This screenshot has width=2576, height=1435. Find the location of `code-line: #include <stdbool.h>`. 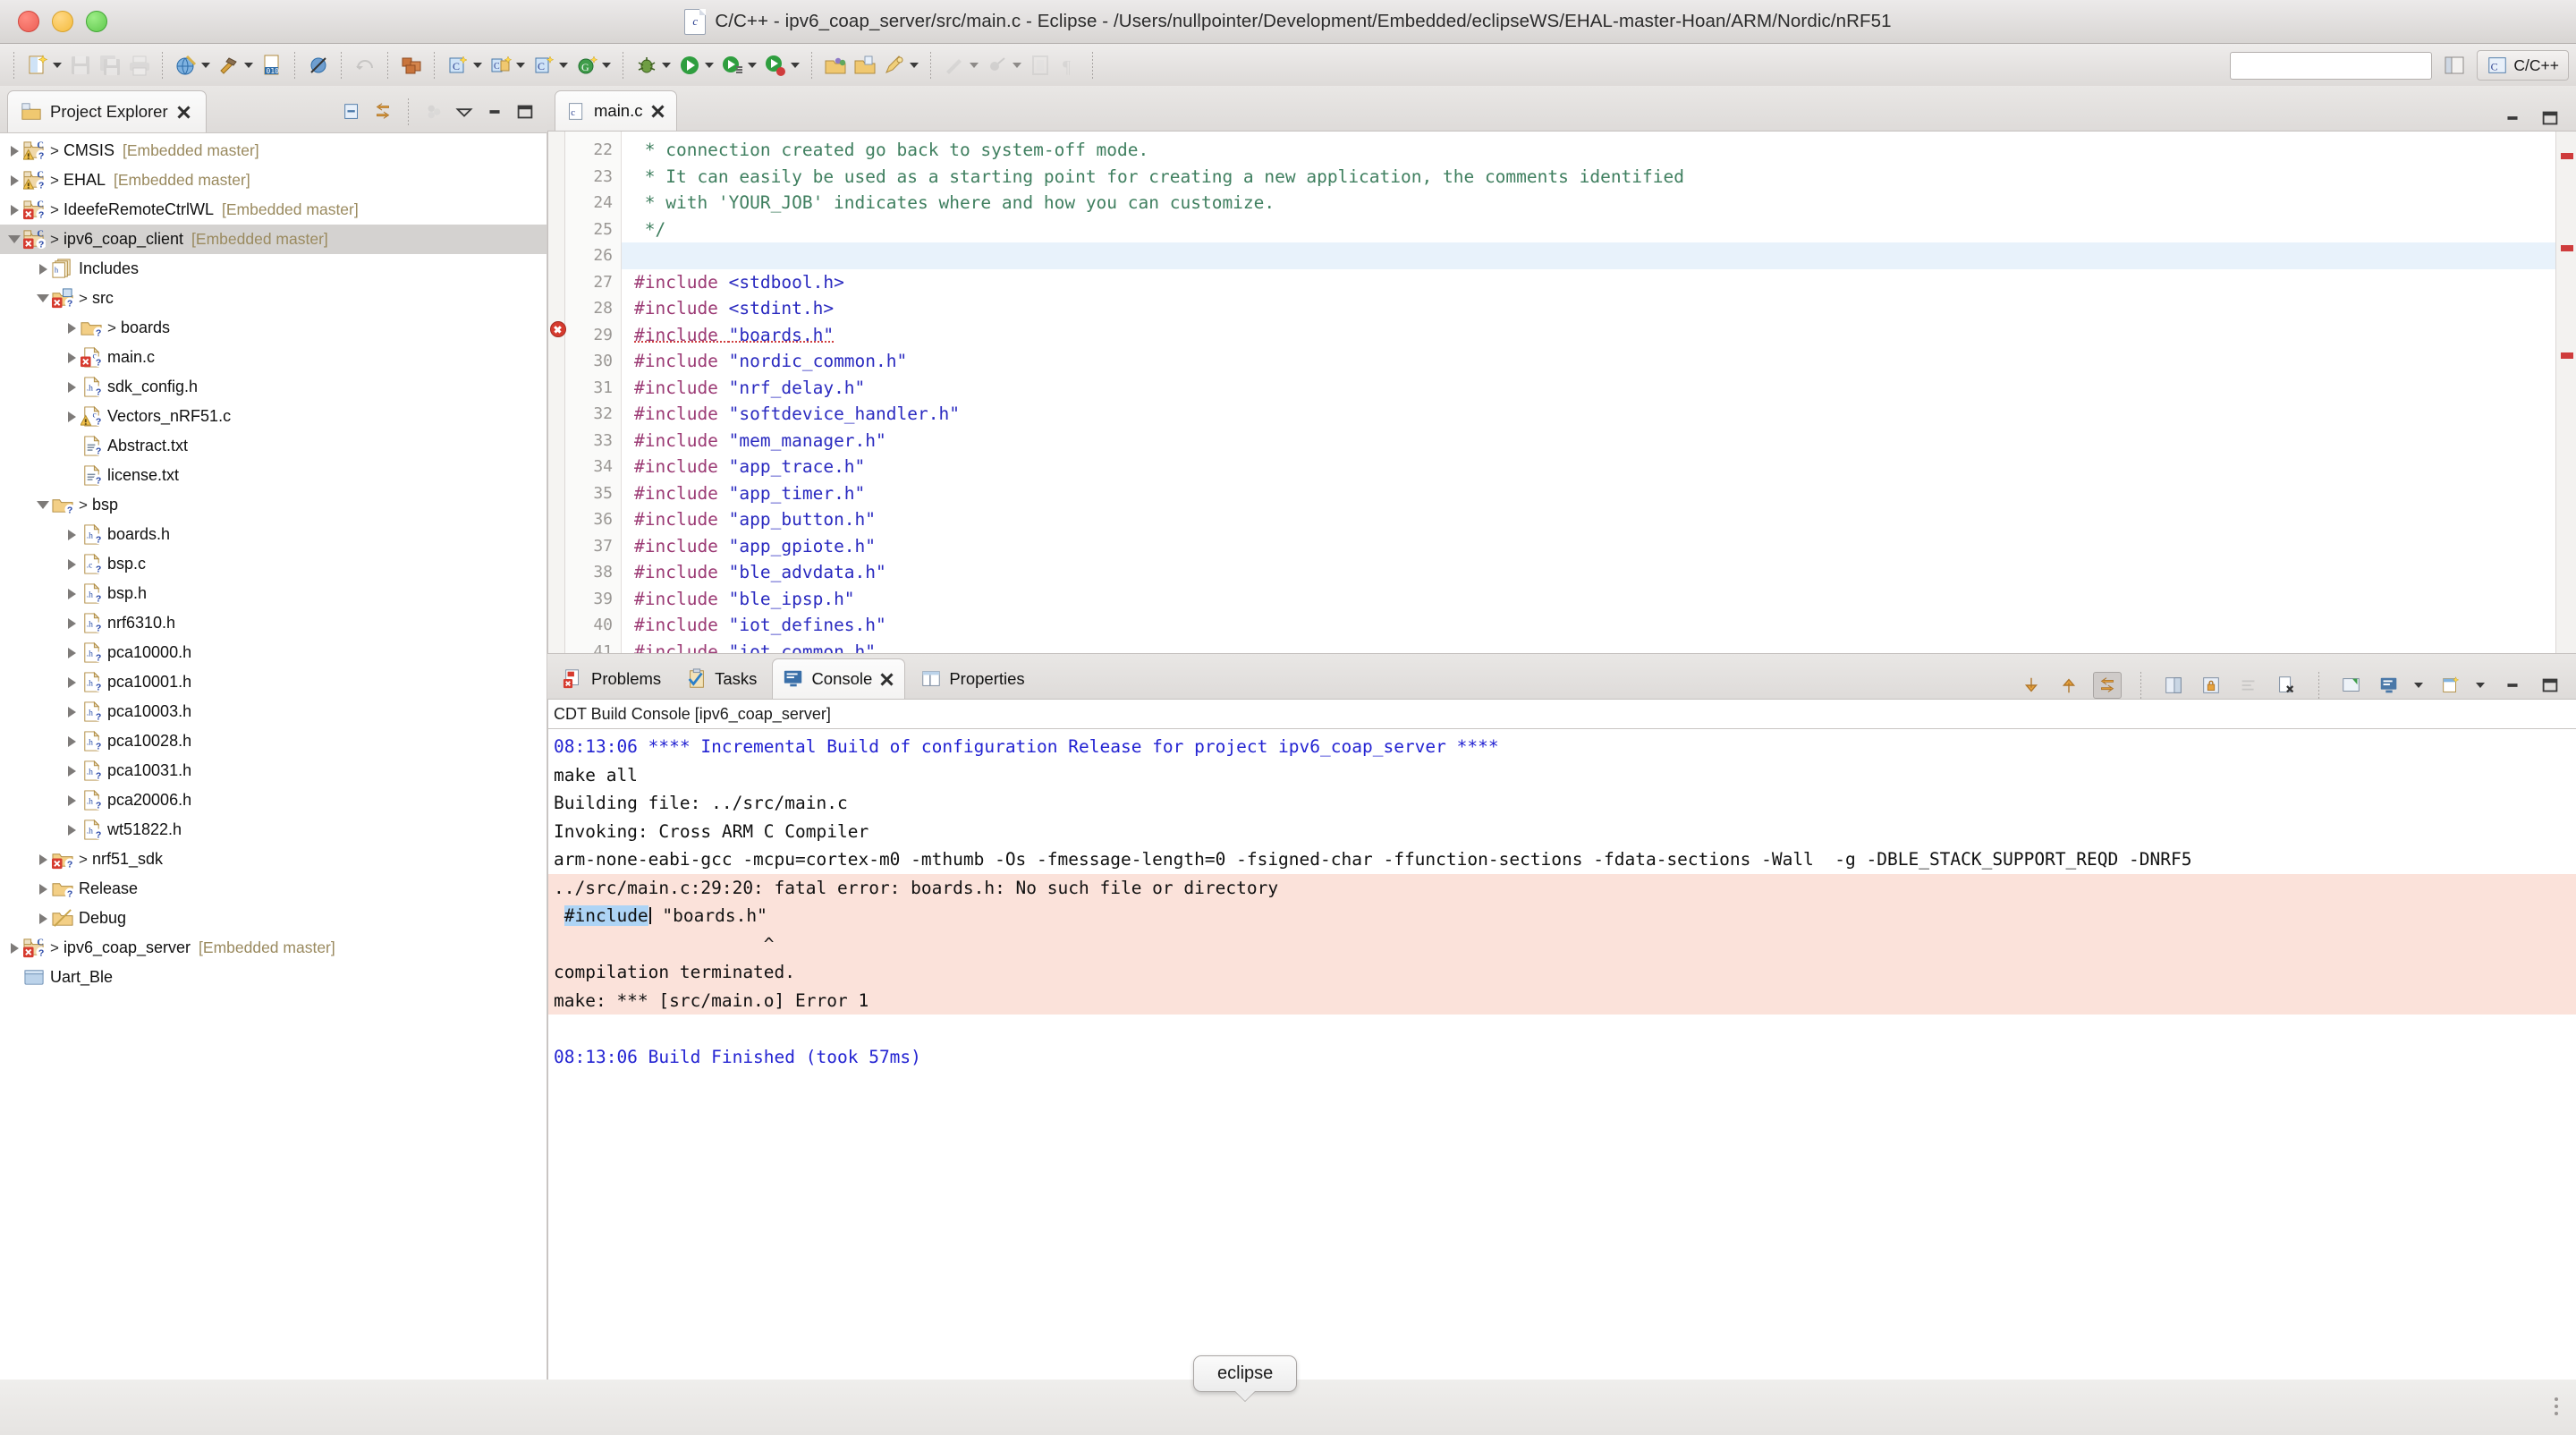

code-line: #include <stdbool.h> is located at coordinates (1588, 282).